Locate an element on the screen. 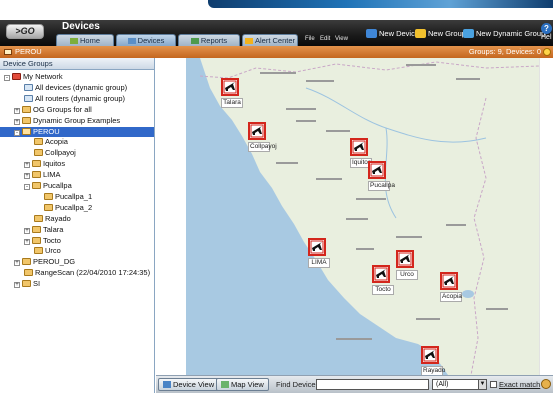 Image resolution: width=553 pixels, height=393 pixels. tree-item: RangeScan (22/04/2010 17:24:35) is located at coordinates (82, 273).